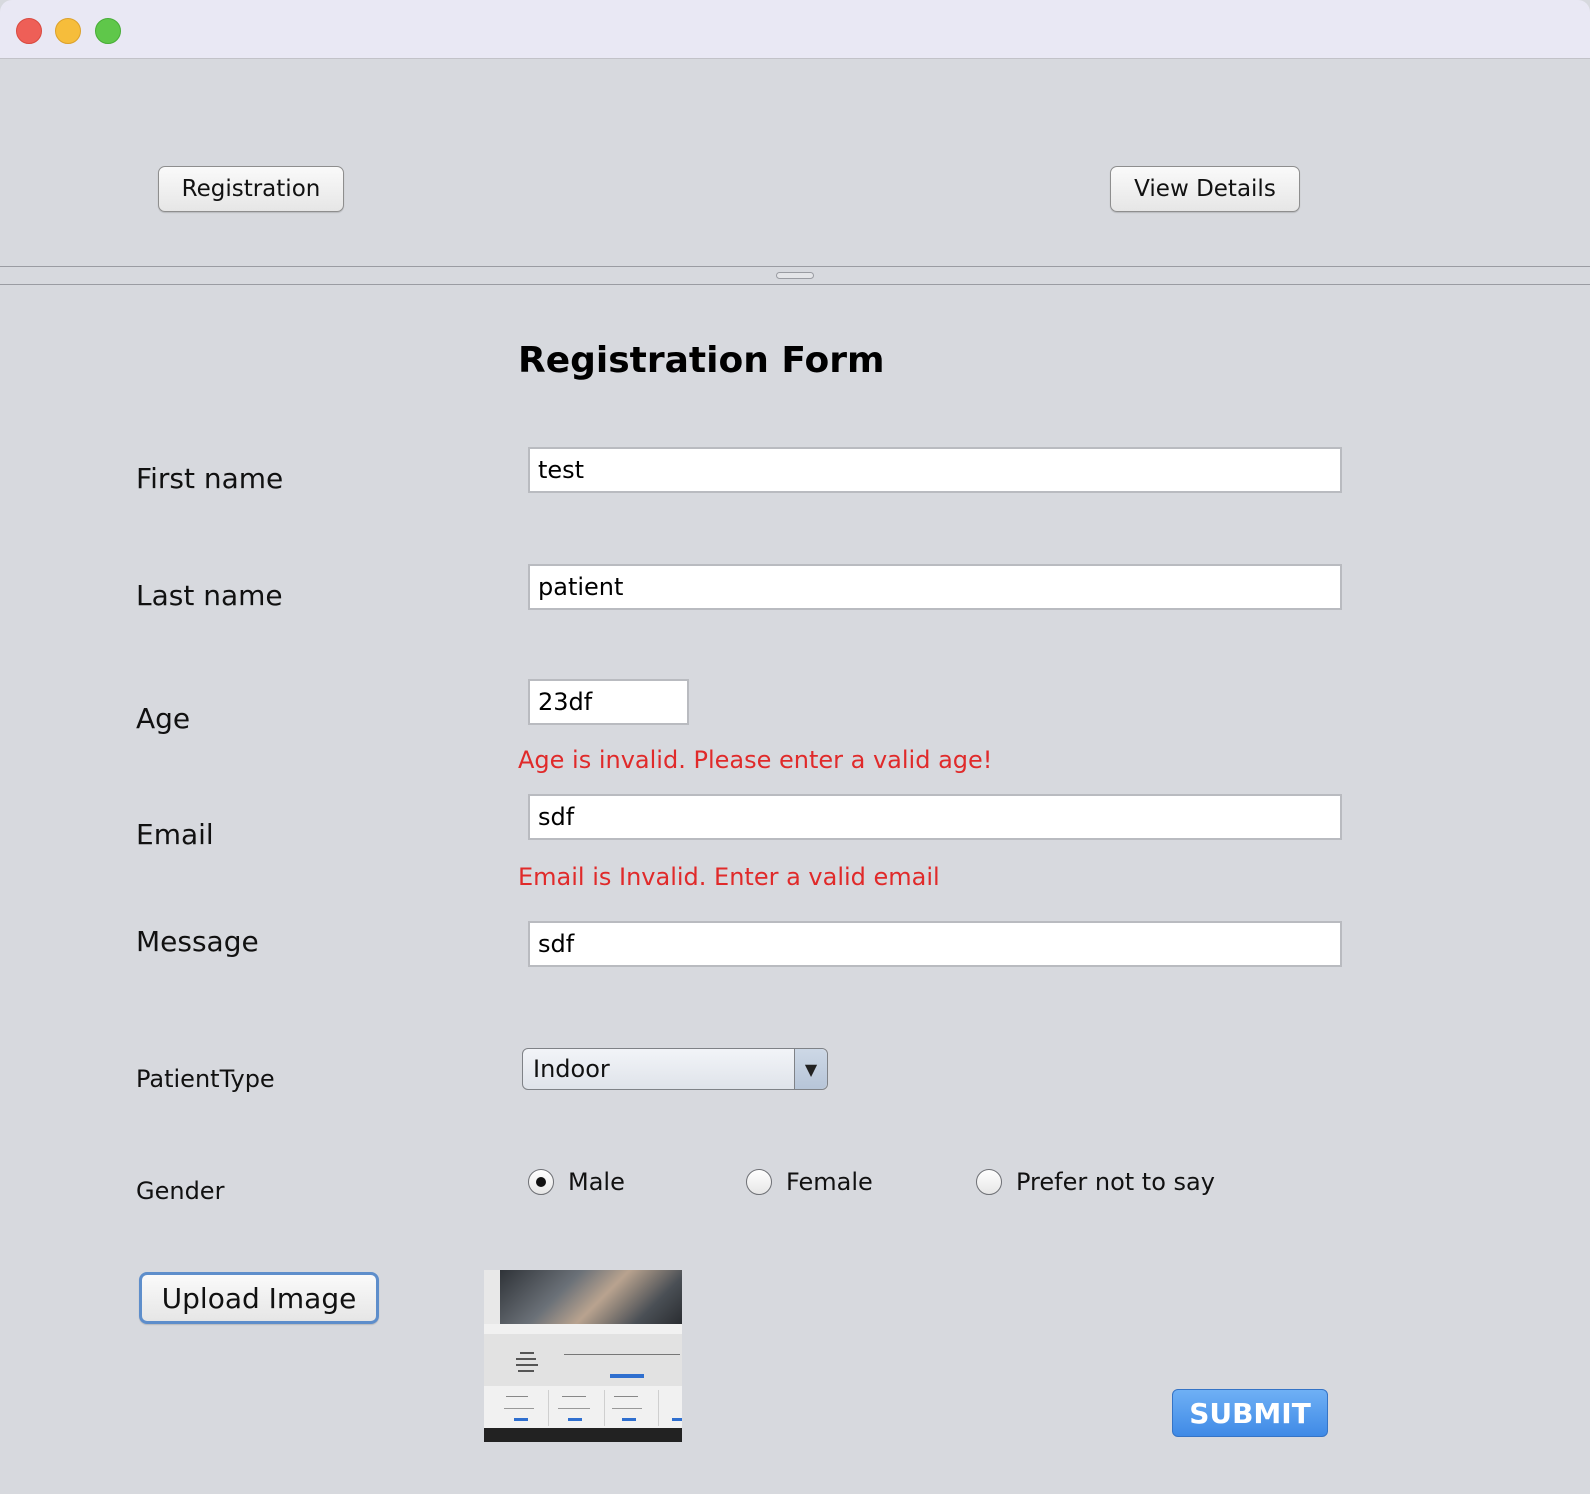  I want to click on view-details-button: View Details, so click(1205, 189).